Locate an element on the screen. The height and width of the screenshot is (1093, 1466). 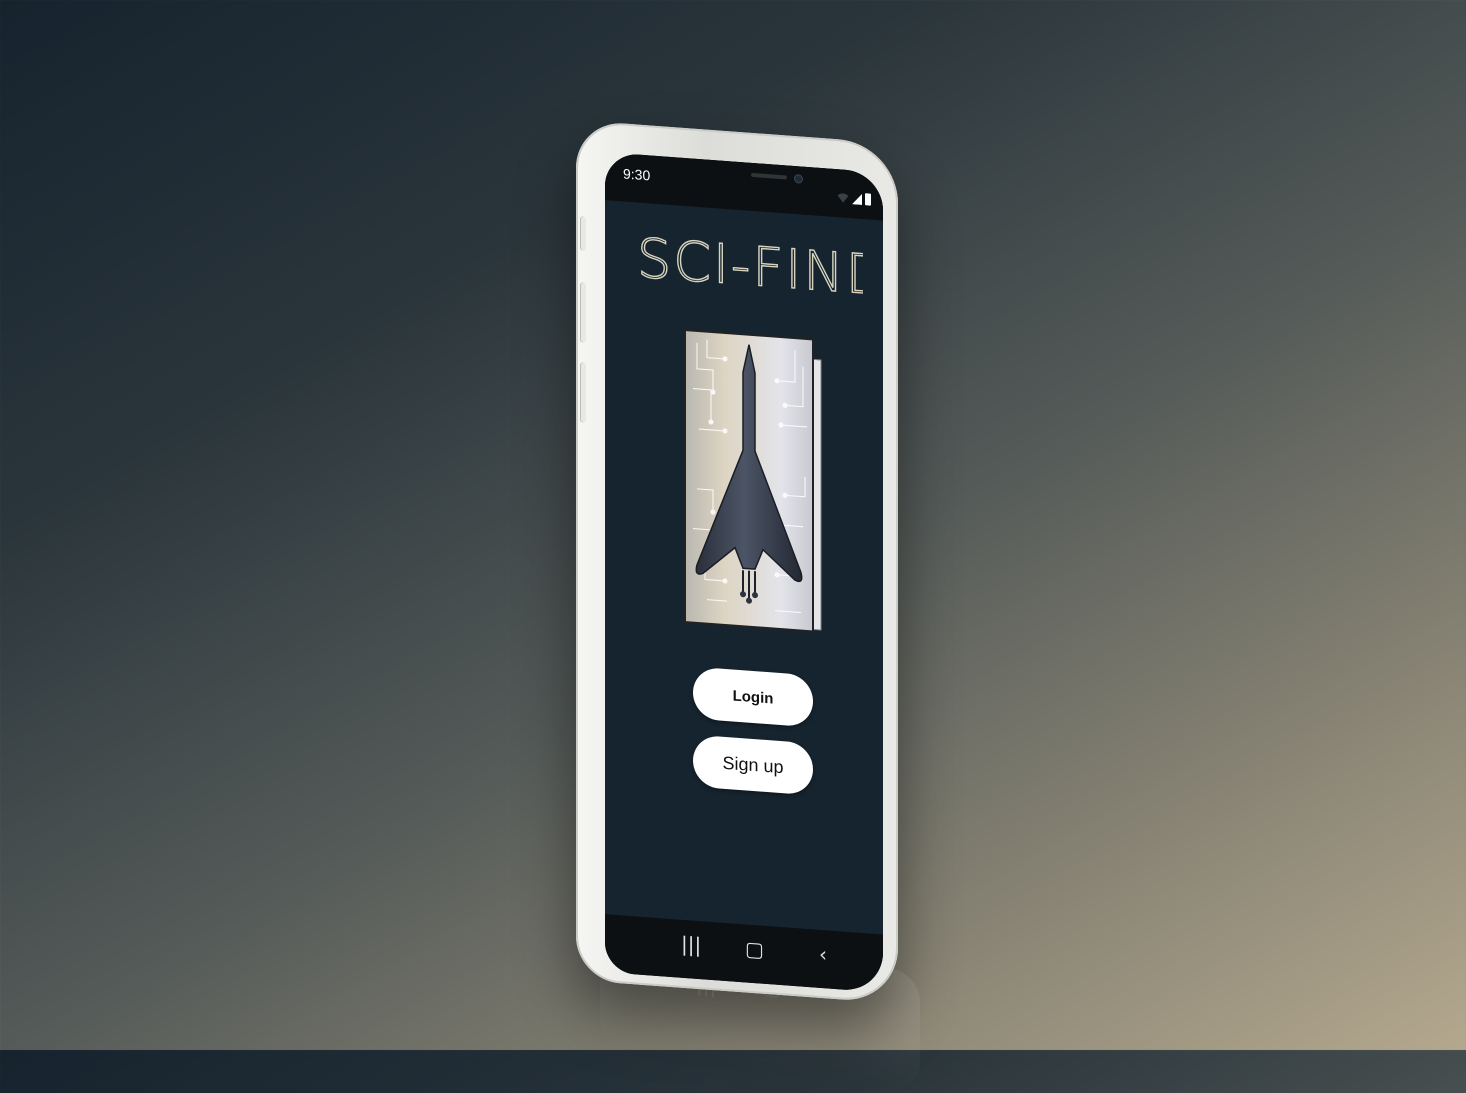
login-button: Login is located at coordinates (753, 697).